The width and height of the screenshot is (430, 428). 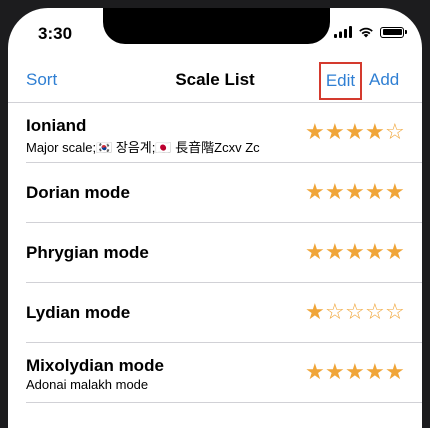 What do you see at coordinates (216, 26) in the screenshot?
I see `notch` at bounding box center [216, 26].